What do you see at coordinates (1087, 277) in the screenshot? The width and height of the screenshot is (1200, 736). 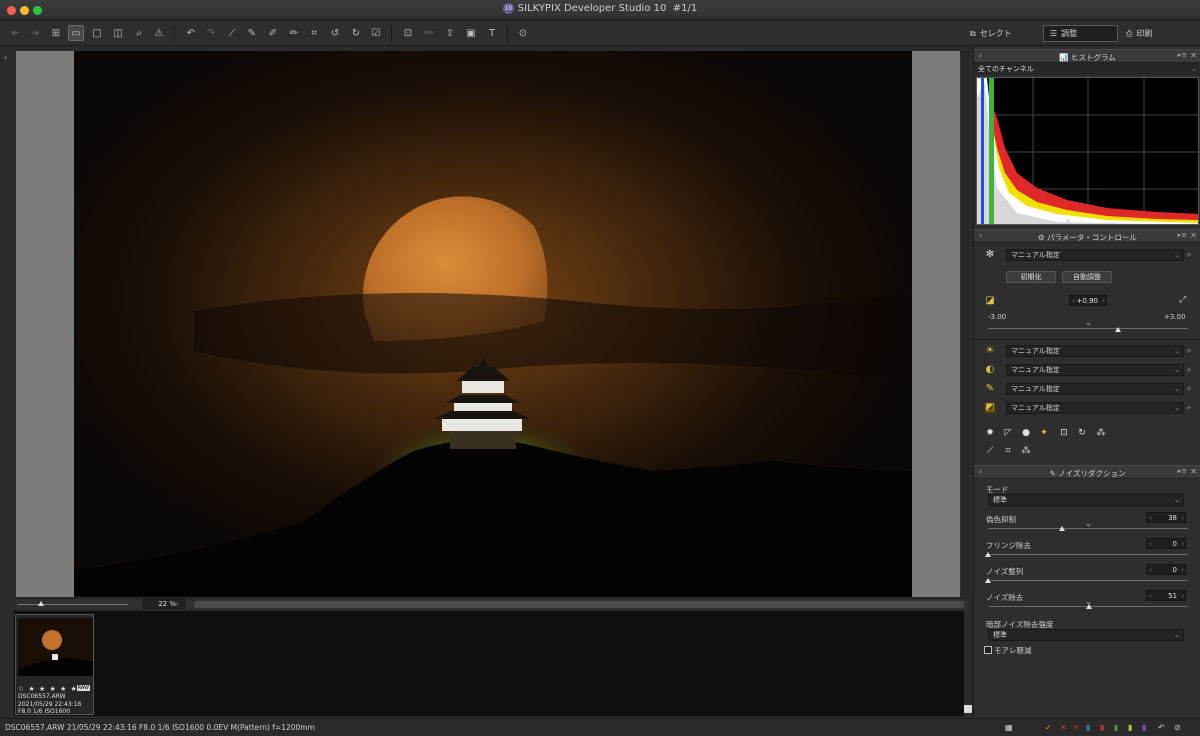 I see `auto-adjust-button: 自動調整` at bounding box center [1087, 277].